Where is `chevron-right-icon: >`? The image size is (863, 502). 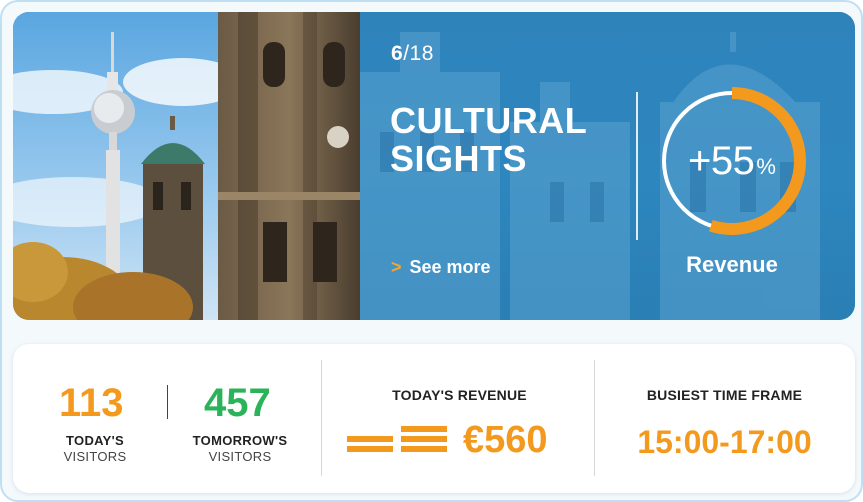 chevron-right-icon: > is located at coordinates (396, 267).